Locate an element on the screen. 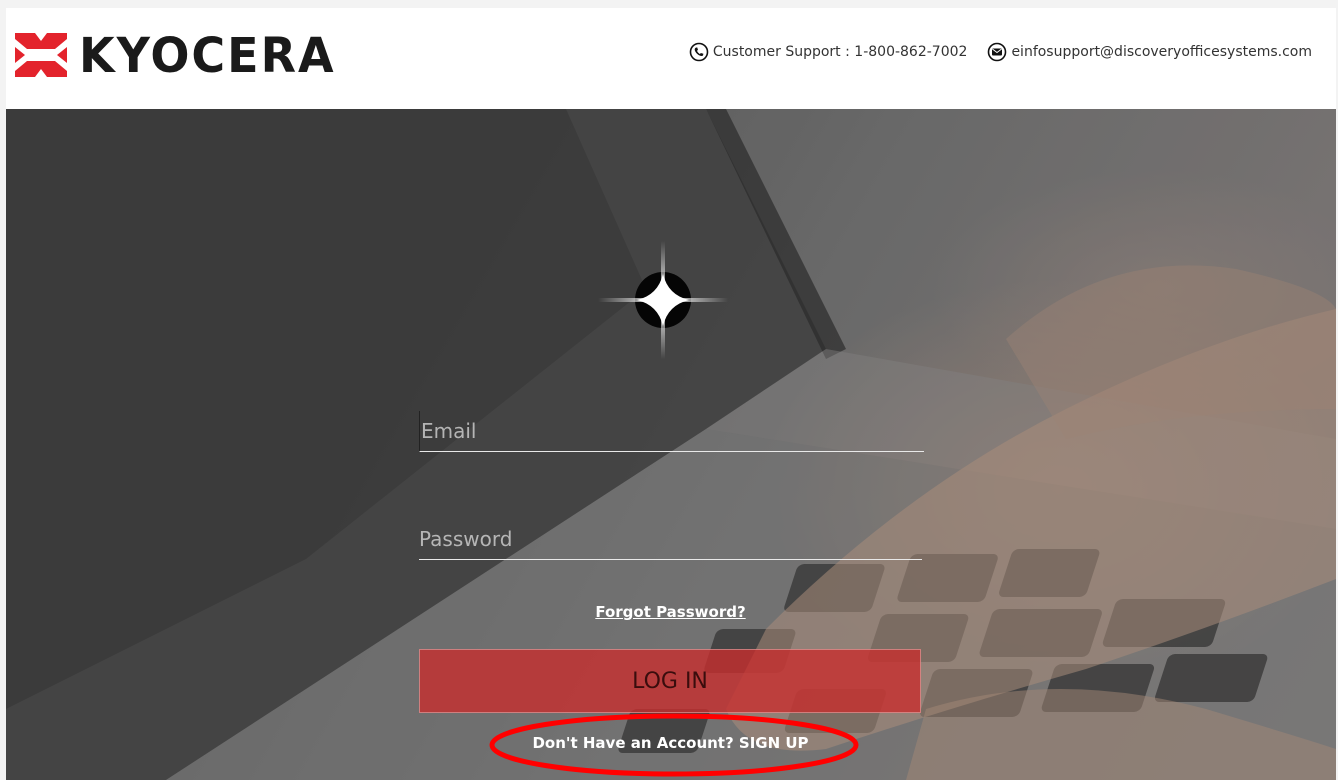  highlight-ellipse is located at coordinates (674, 745).